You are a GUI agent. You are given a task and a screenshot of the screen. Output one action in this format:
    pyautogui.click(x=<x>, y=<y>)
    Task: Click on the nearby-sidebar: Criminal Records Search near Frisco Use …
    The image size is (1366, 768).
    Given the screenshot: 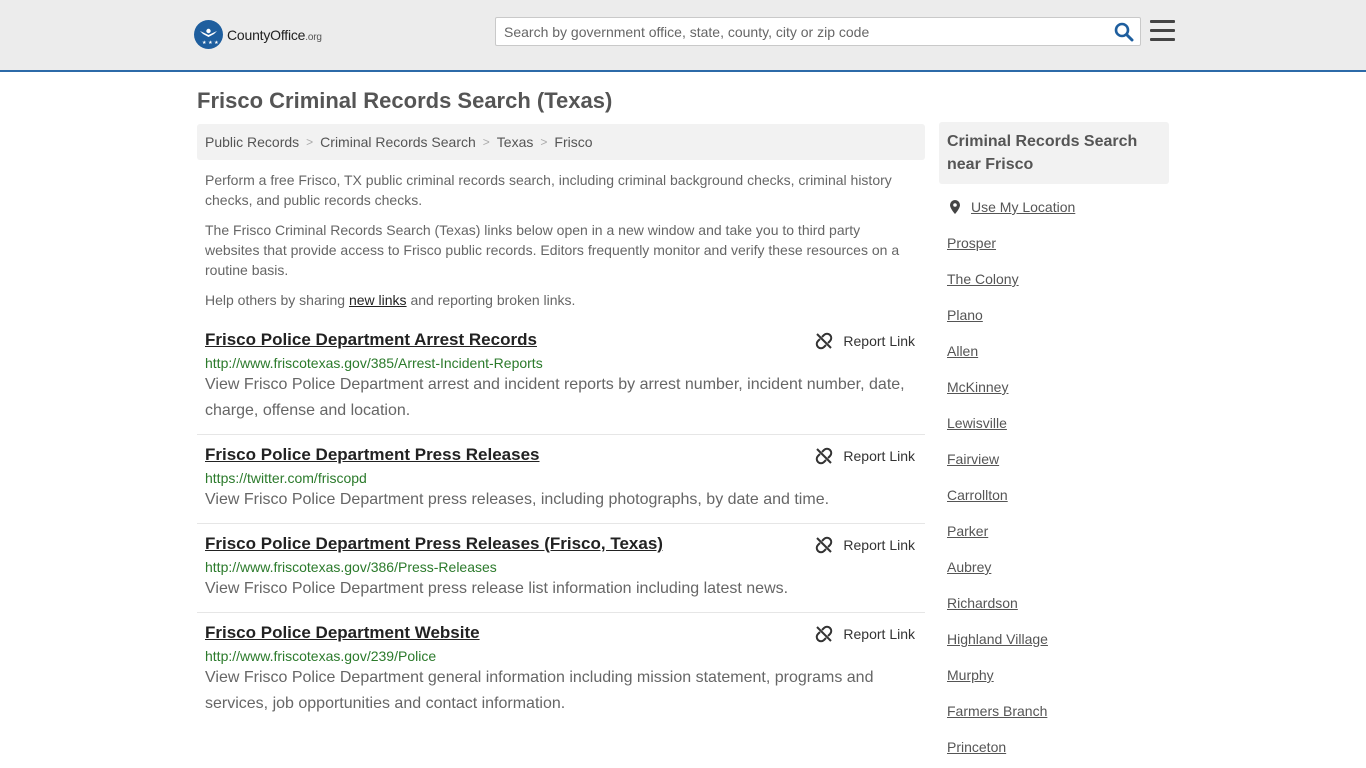 What is the action you would take?
    pyautogui.click(x=1054, y=445)
    